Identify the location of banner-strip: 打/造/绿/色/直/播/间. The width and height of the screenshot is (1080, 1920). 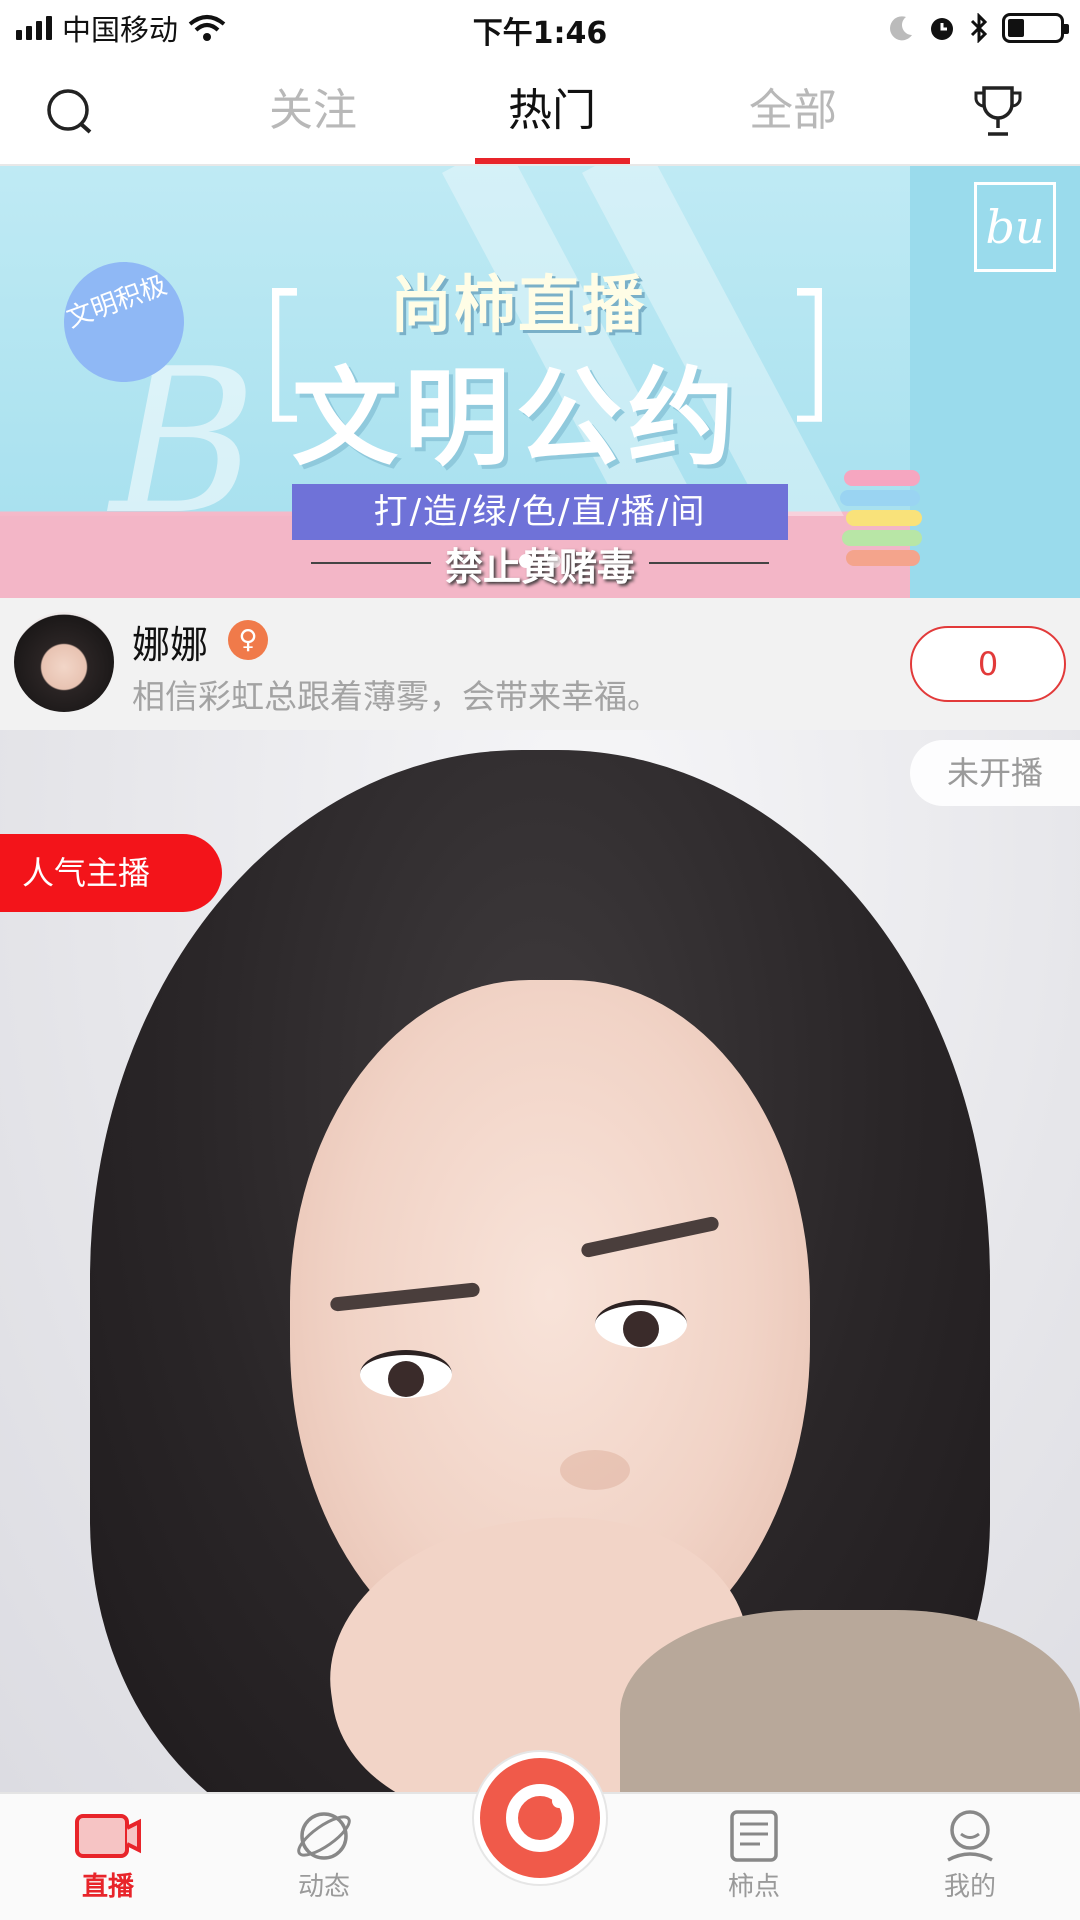
(540, 512).